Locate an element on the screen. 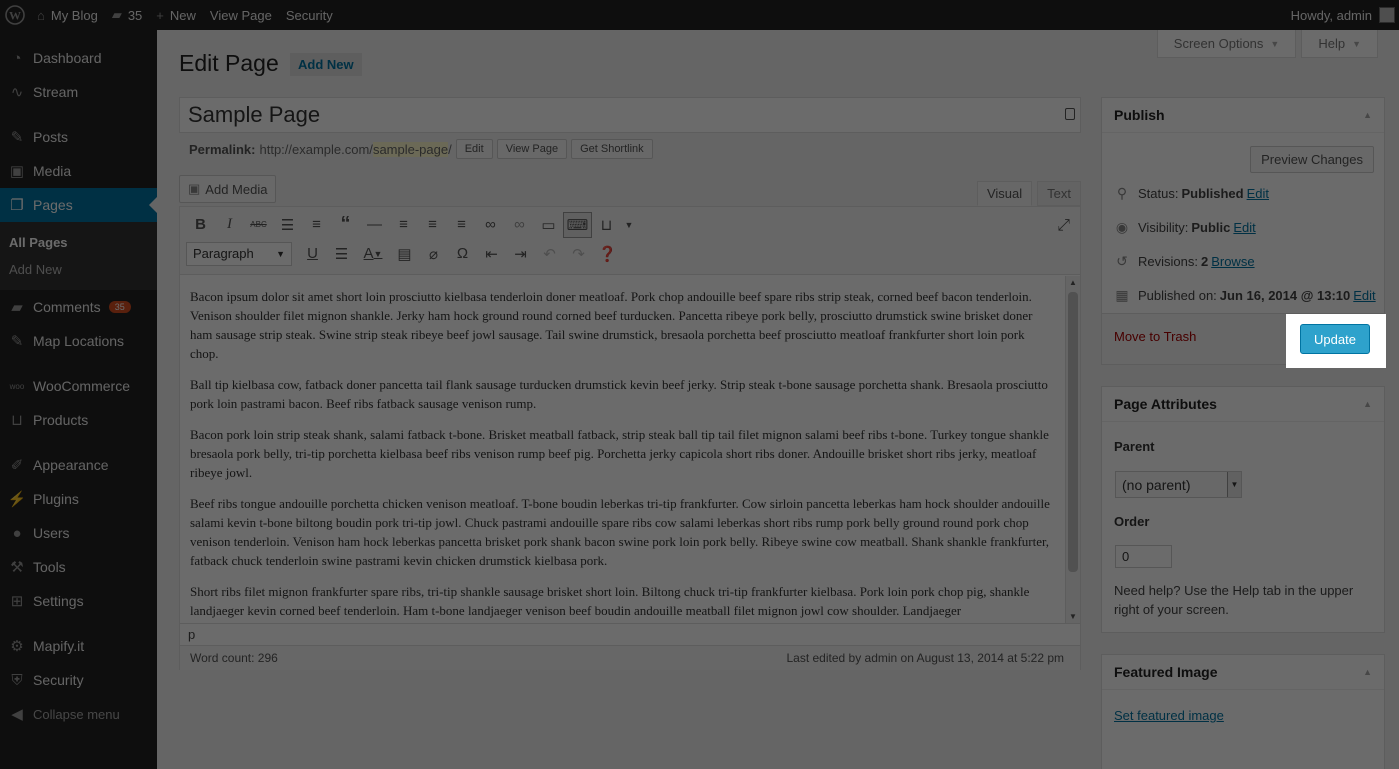 The image size is (1399, 769). featured-title: Featured Image is located at coordinates (1166, 672).